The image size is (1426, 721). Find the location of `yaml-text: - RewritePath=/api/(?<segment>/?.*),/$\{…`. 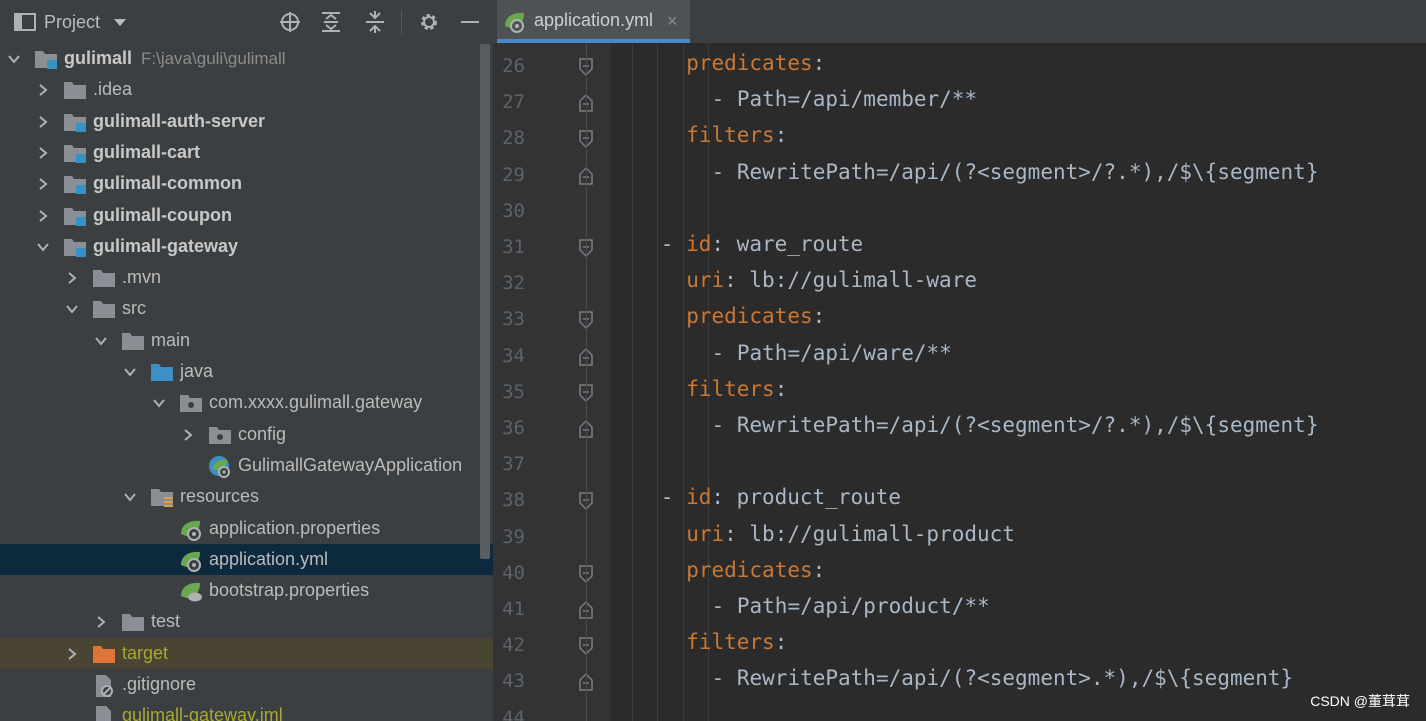

yaml-text: - RewritePath=/api/(?<segment>/?.*),/$\{… is located at coordinates (1015, 425).